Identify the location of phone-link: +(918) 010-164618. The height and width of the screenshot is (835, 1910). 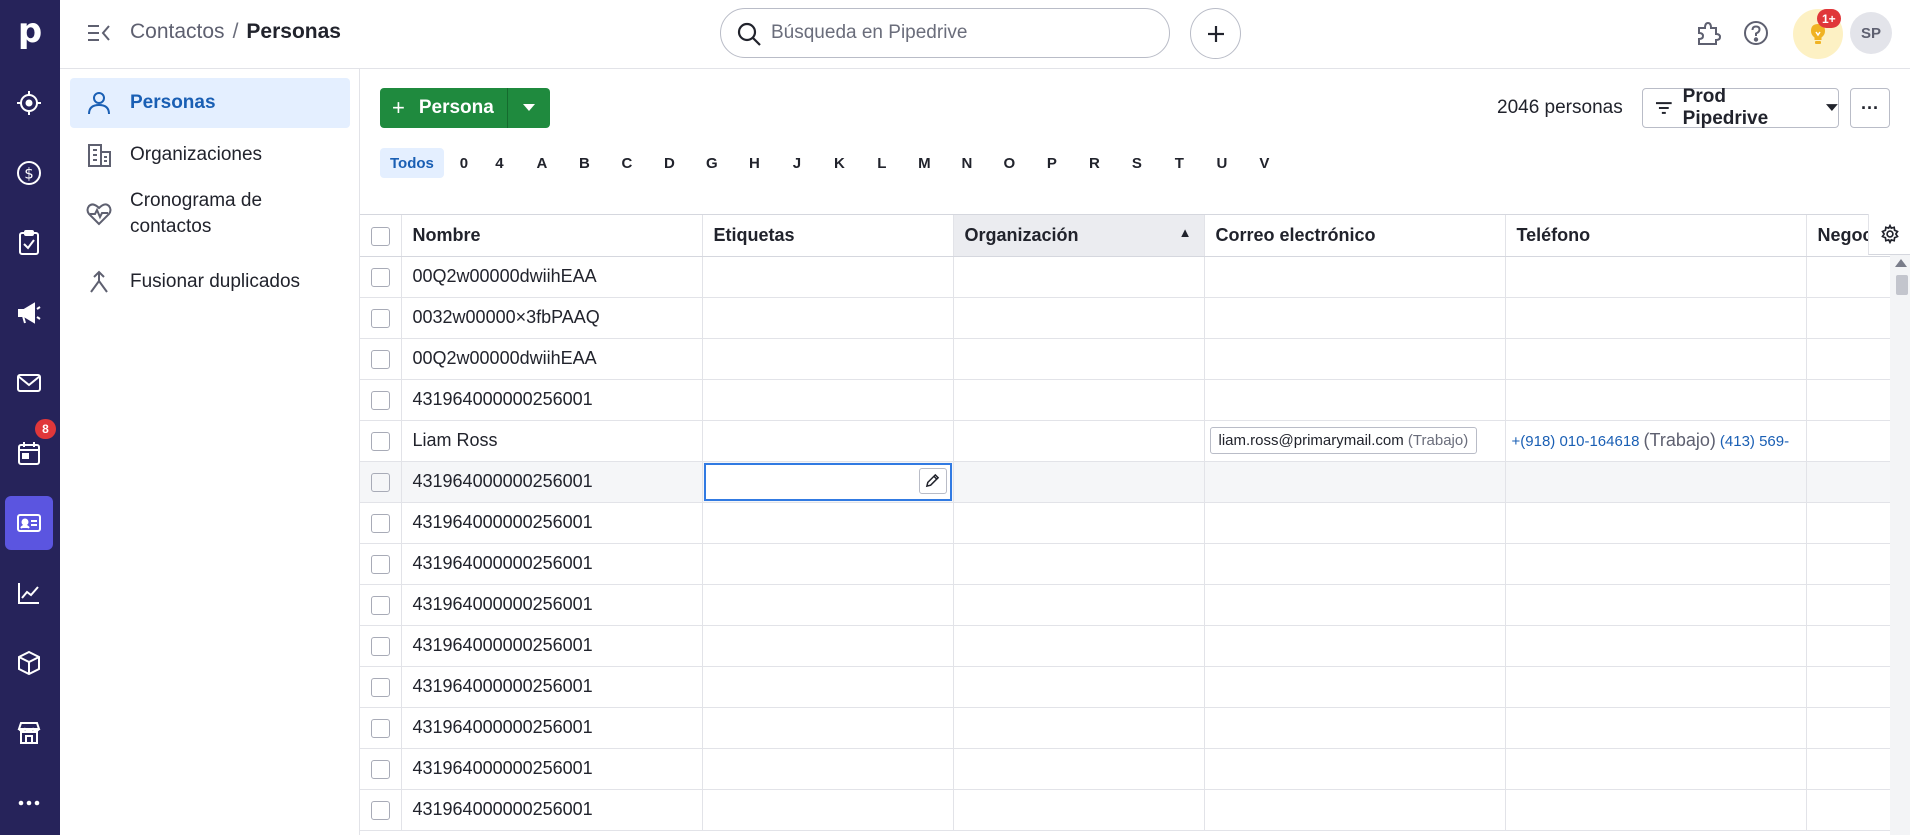
(1576, 441).